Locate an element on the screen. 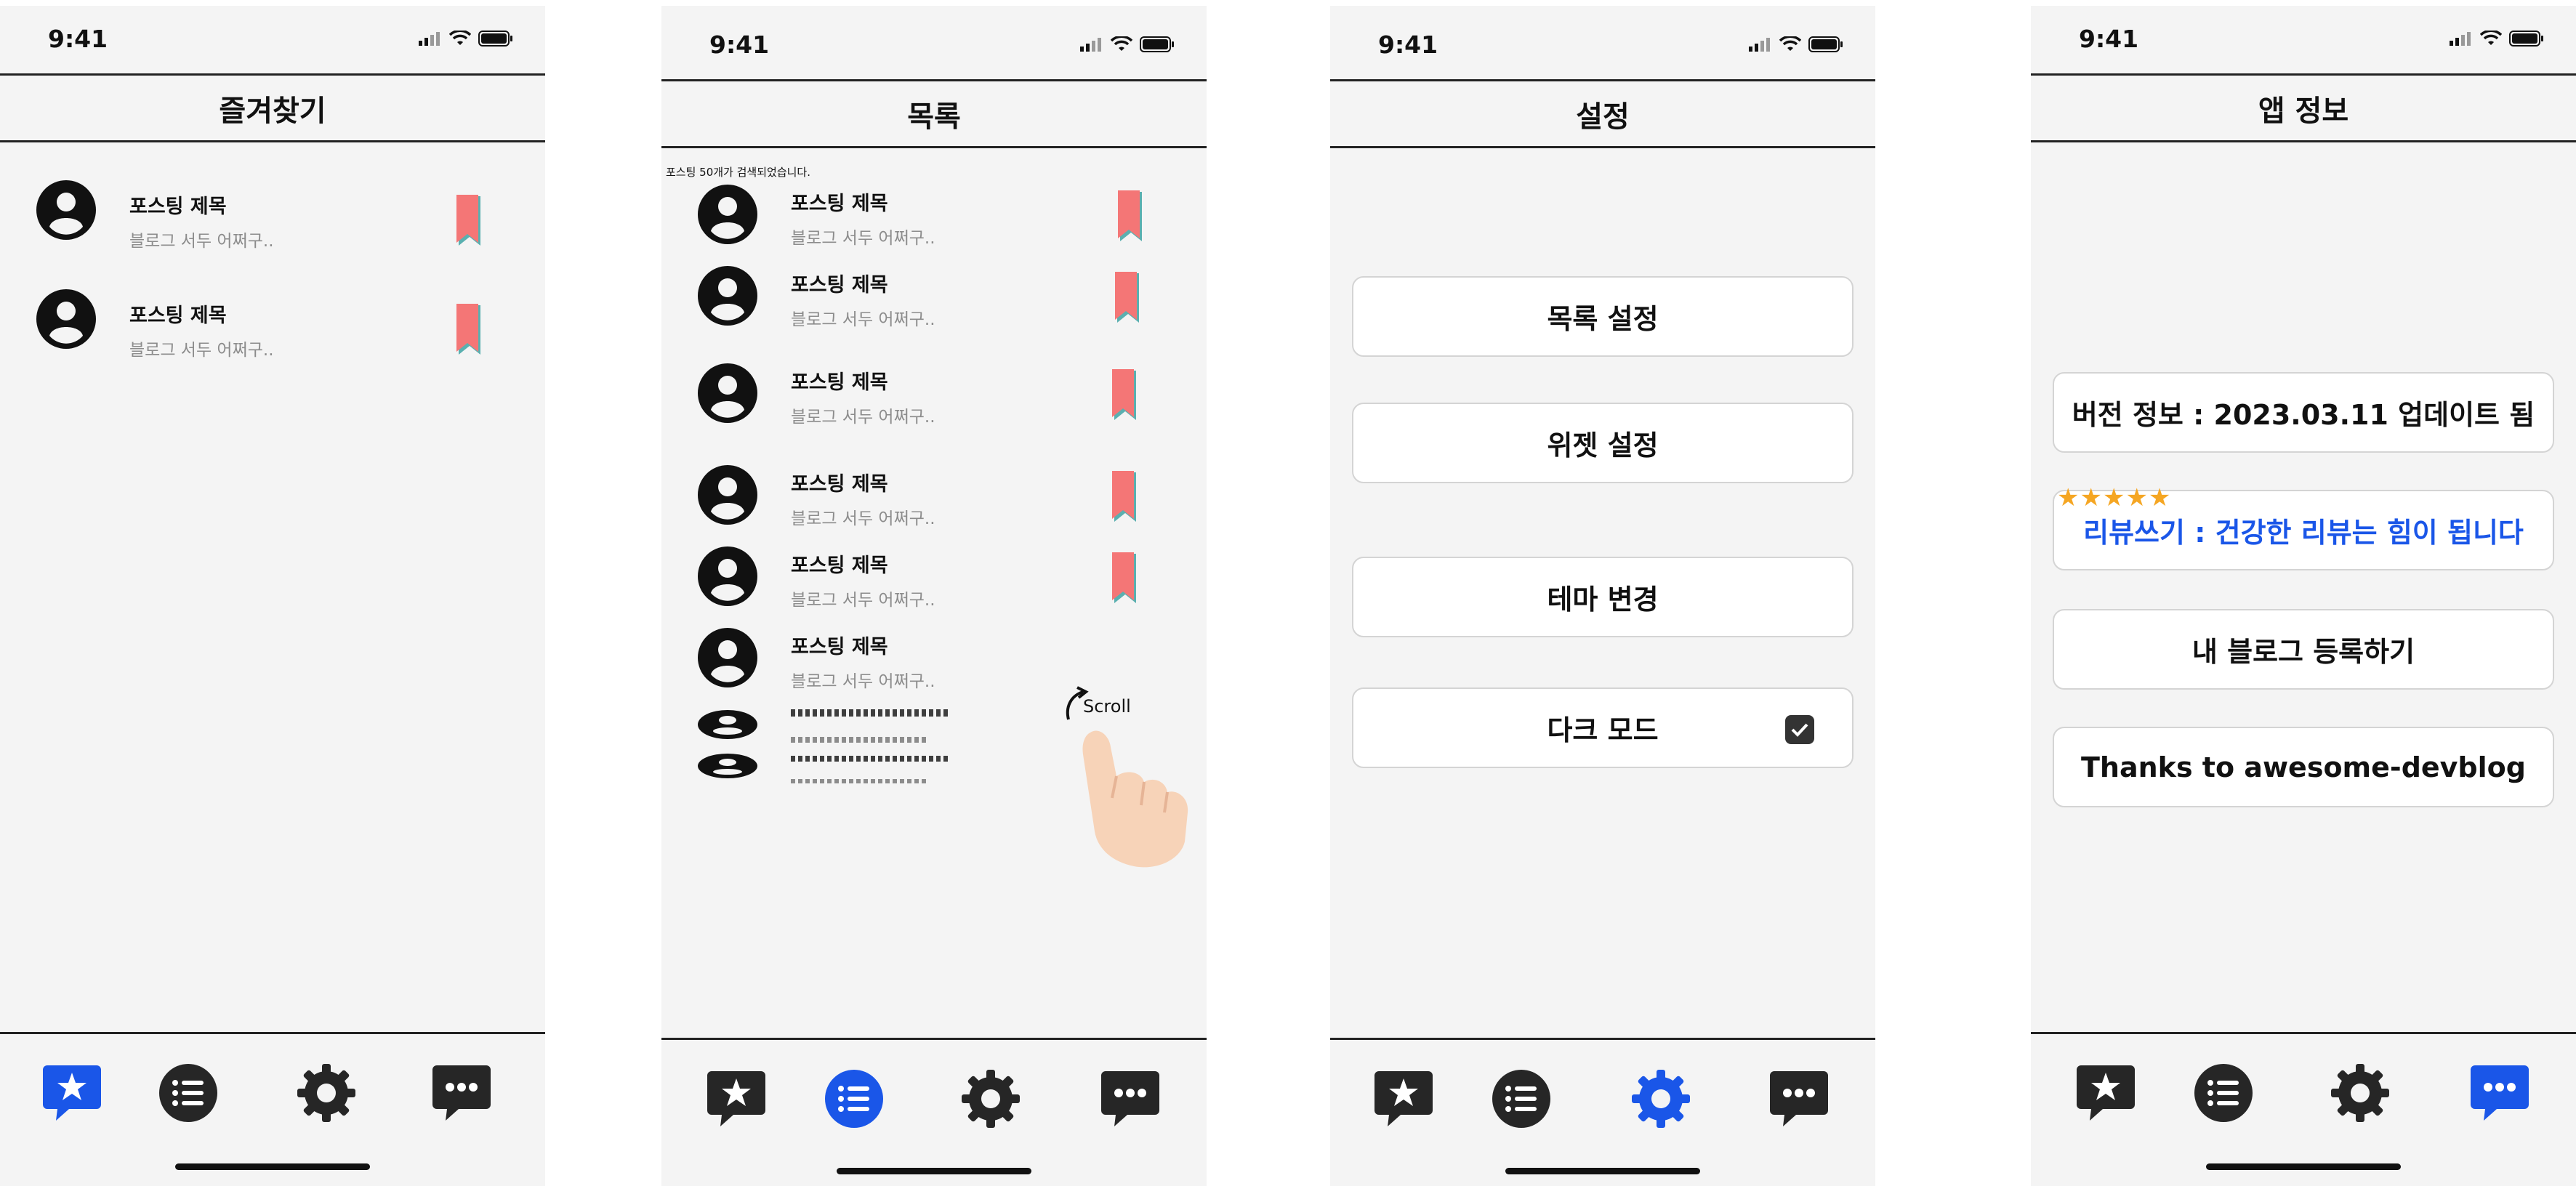  version-info-button: 버전 정보 : 2023.03.11 업데이트 됨 is located at coordinates (2303, 412).